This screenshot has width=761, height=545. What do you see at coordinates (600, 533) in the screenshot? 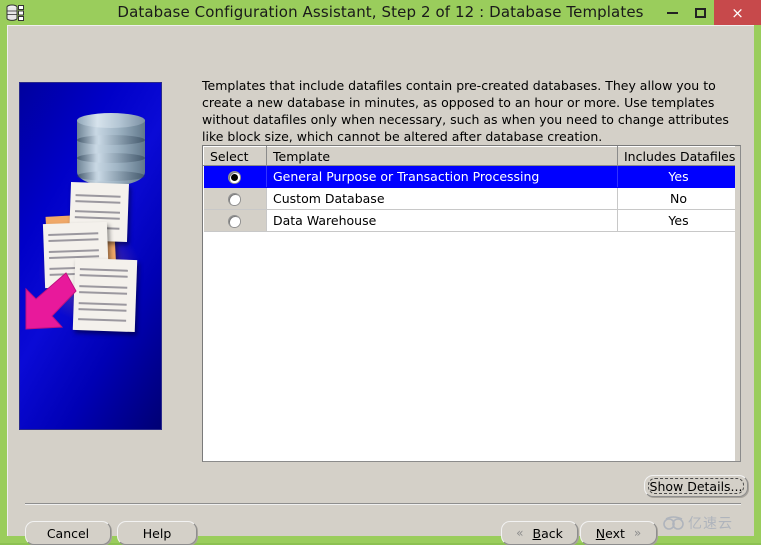
I see `next-mnemonic: N` at bounding box center [600, 533].